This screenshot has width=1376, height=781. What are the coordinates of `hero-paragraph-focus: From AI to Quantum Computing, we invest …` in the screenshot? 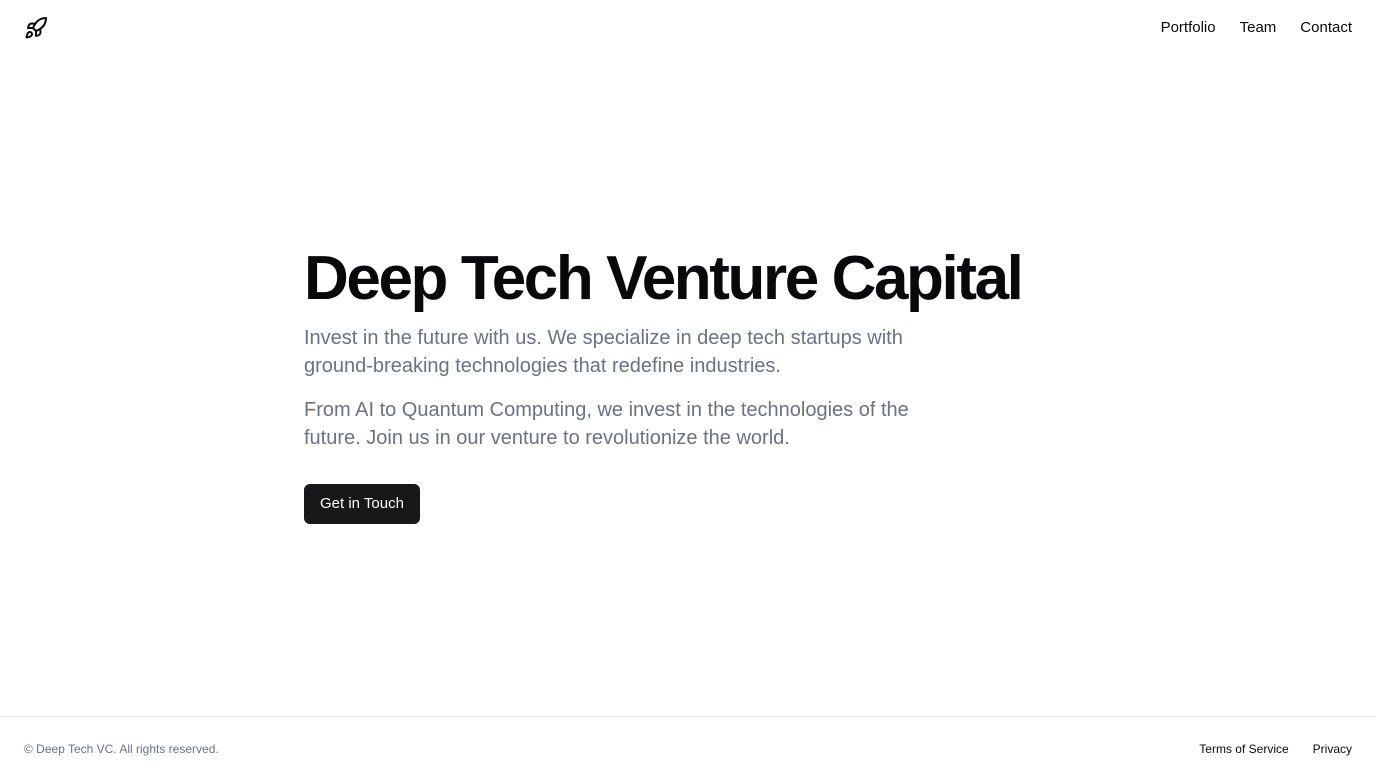 It's located at (606, 424).